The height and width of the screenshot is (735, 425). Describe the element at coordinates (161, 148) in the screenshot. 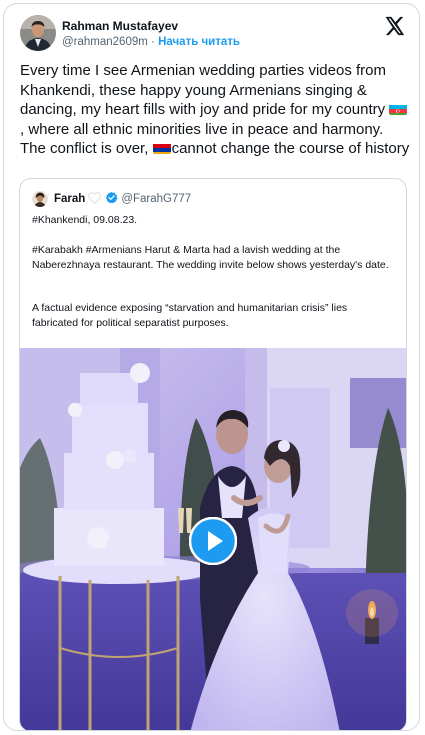

I see `armenia-flag-icon` at that location.